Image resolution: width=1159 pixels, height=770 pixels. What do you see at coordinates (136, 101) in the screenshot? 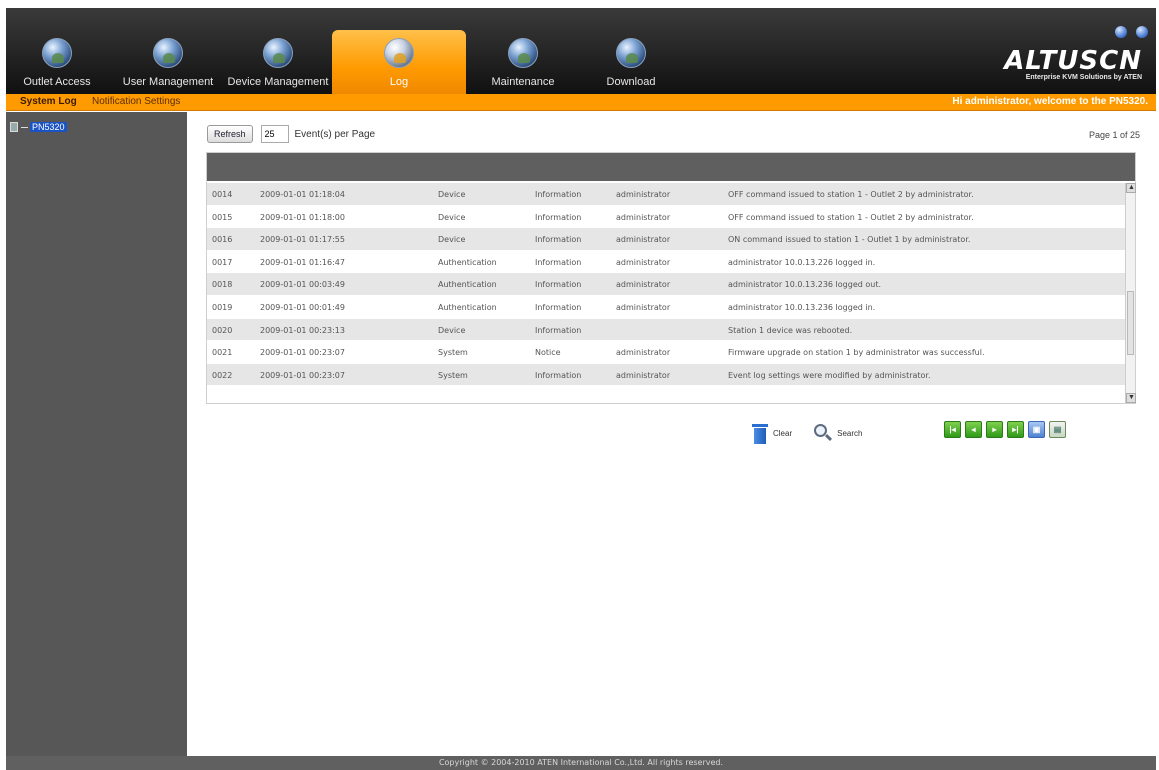
I see `subnav-notification-settings: Notification Settings` at bounding box center [136, 101].